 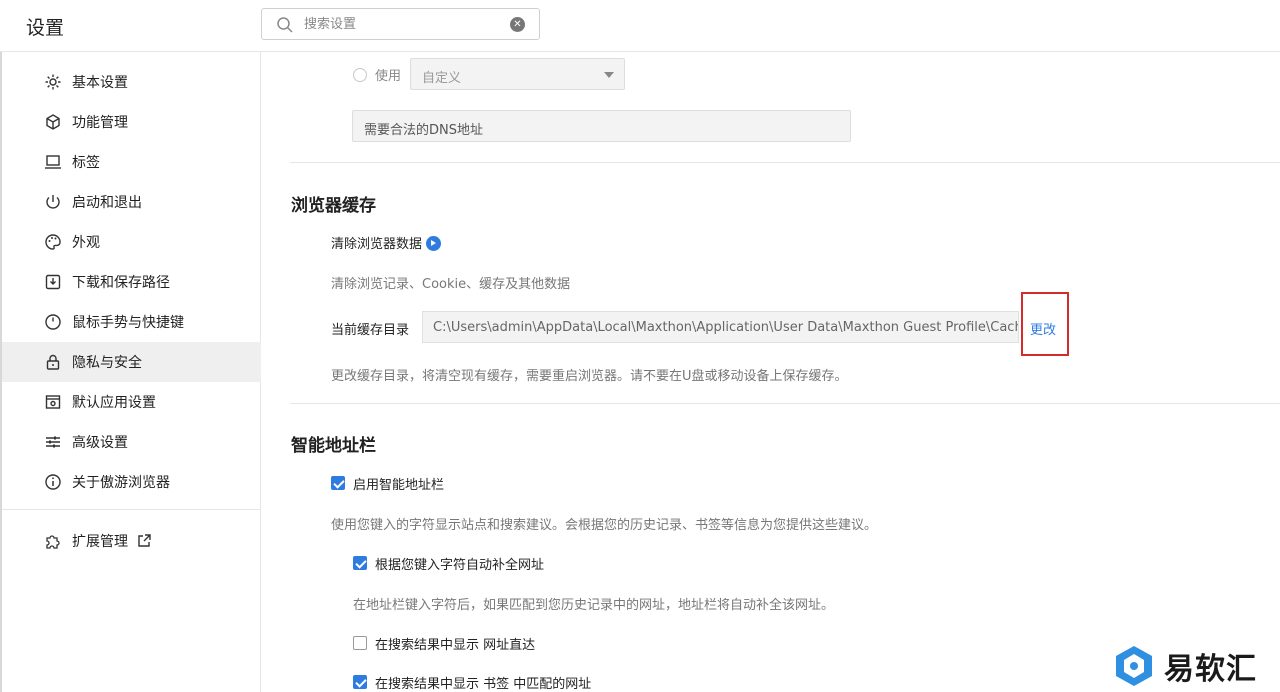 What do you see at coordinates (53, 82) in the screenshot?
I see `gear-icon` at bounding box center [53, 82].